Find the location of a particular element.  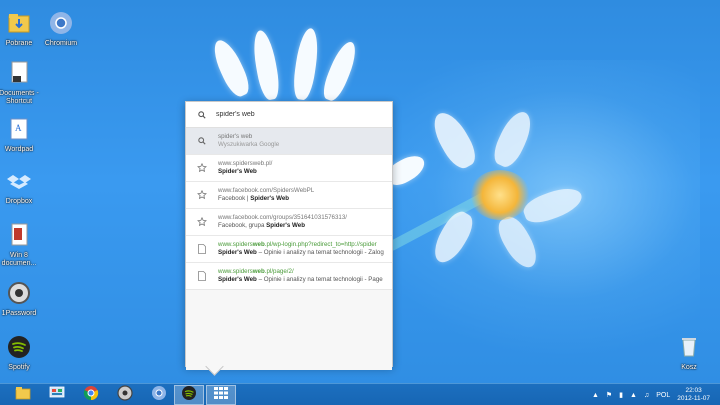

taskbar-control-panel is located at coordinates (57, 395).